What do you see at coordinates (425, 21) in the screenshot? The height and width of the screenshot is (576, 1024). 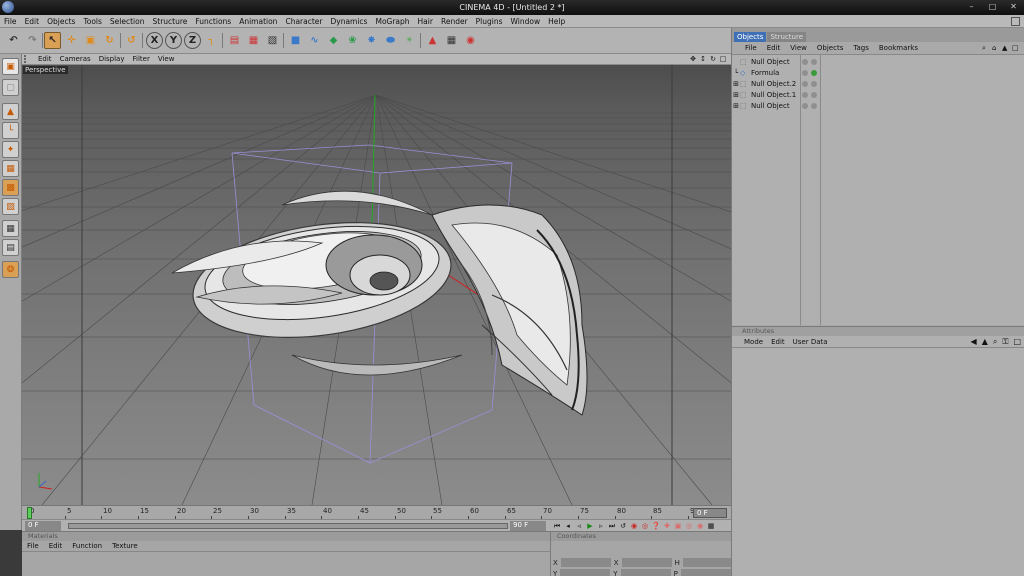 I see `menu-hair: Hair` at bounding box center [425, 21].